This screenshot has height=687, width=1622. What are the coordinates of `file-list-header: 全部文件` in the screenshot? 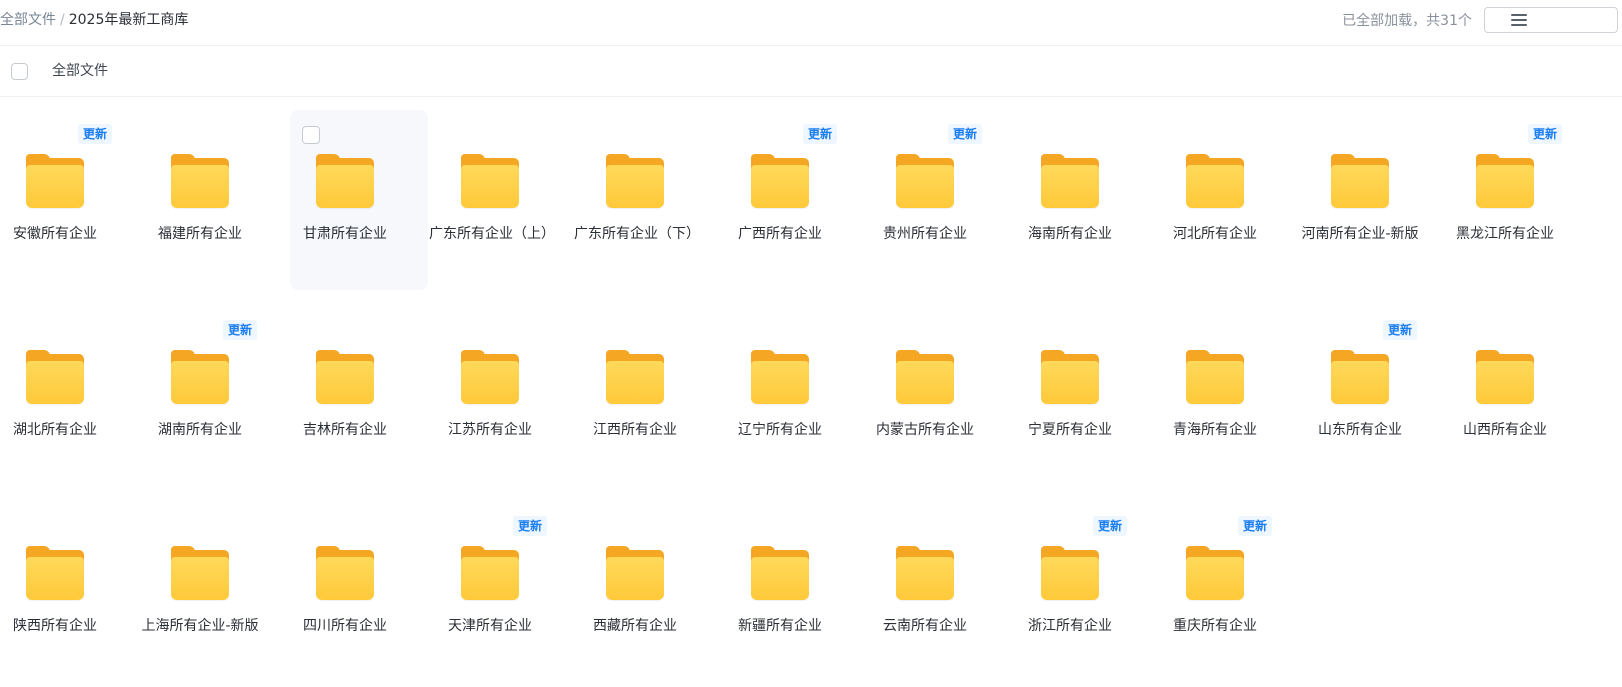 It's located at (811, 71).